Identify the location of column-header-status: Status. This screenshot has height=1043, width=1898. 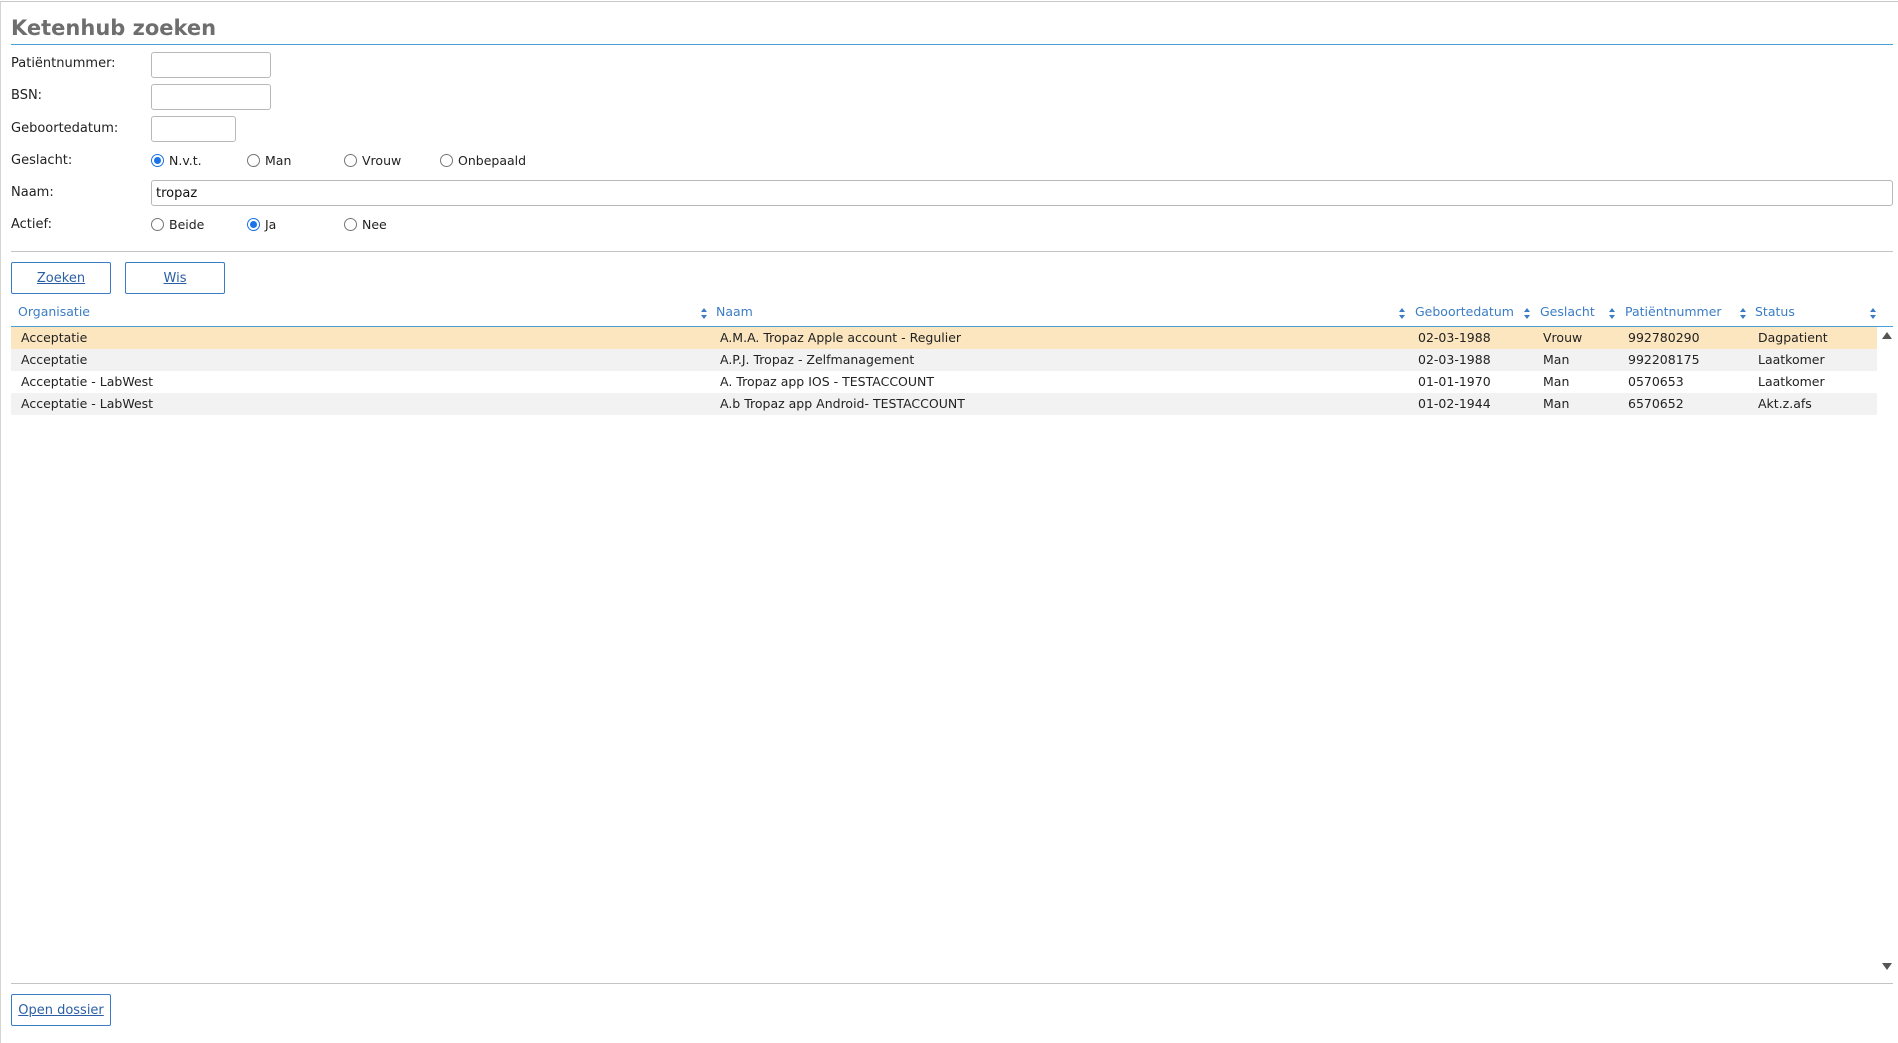
(1775, 313).